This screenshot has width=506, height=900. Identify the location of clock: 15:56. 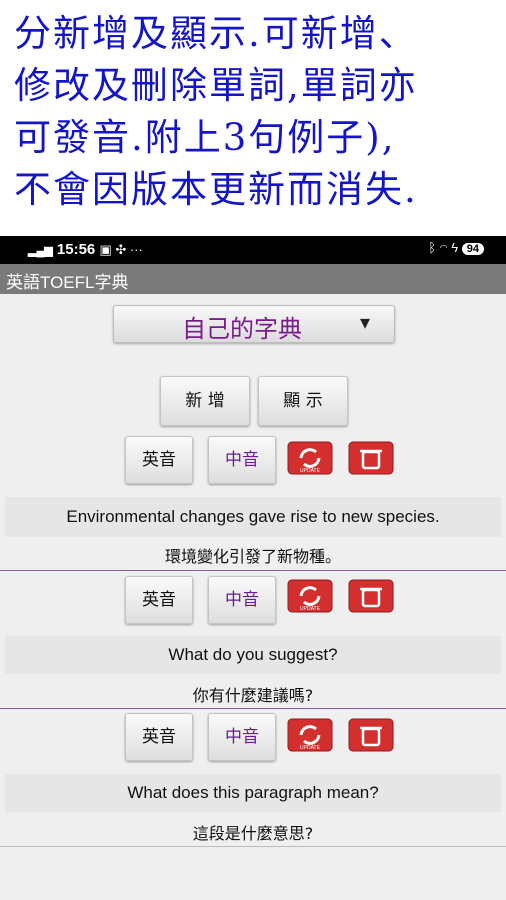
(76, 249).